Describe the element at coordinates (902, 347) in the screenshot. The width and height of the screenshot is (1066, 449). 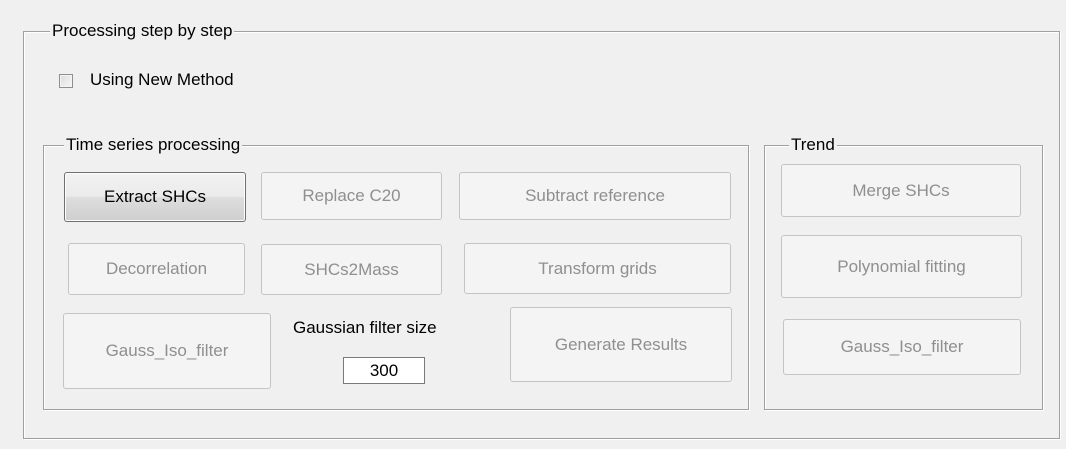
I see `trend-gauss-iso-filter-button: Gauss_Iso_filter` at that location.